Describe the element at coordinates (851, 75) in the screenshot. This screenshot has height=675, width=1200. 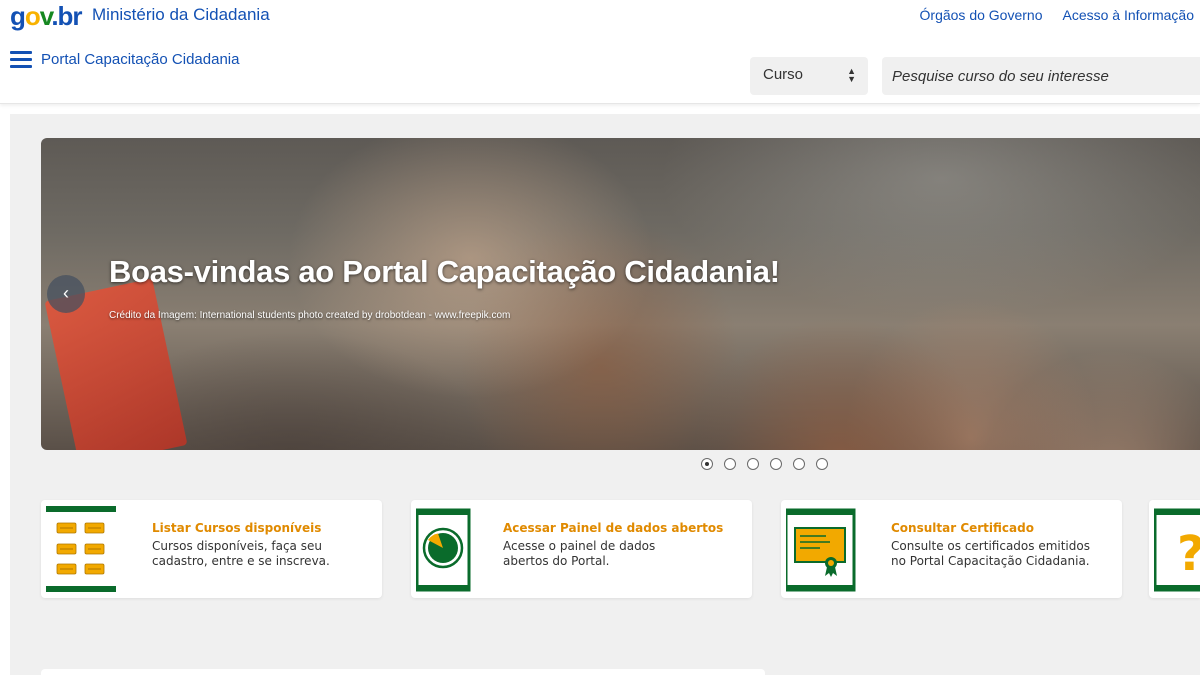
I see `select-arrows-icon: ▲ ▼` at that location.